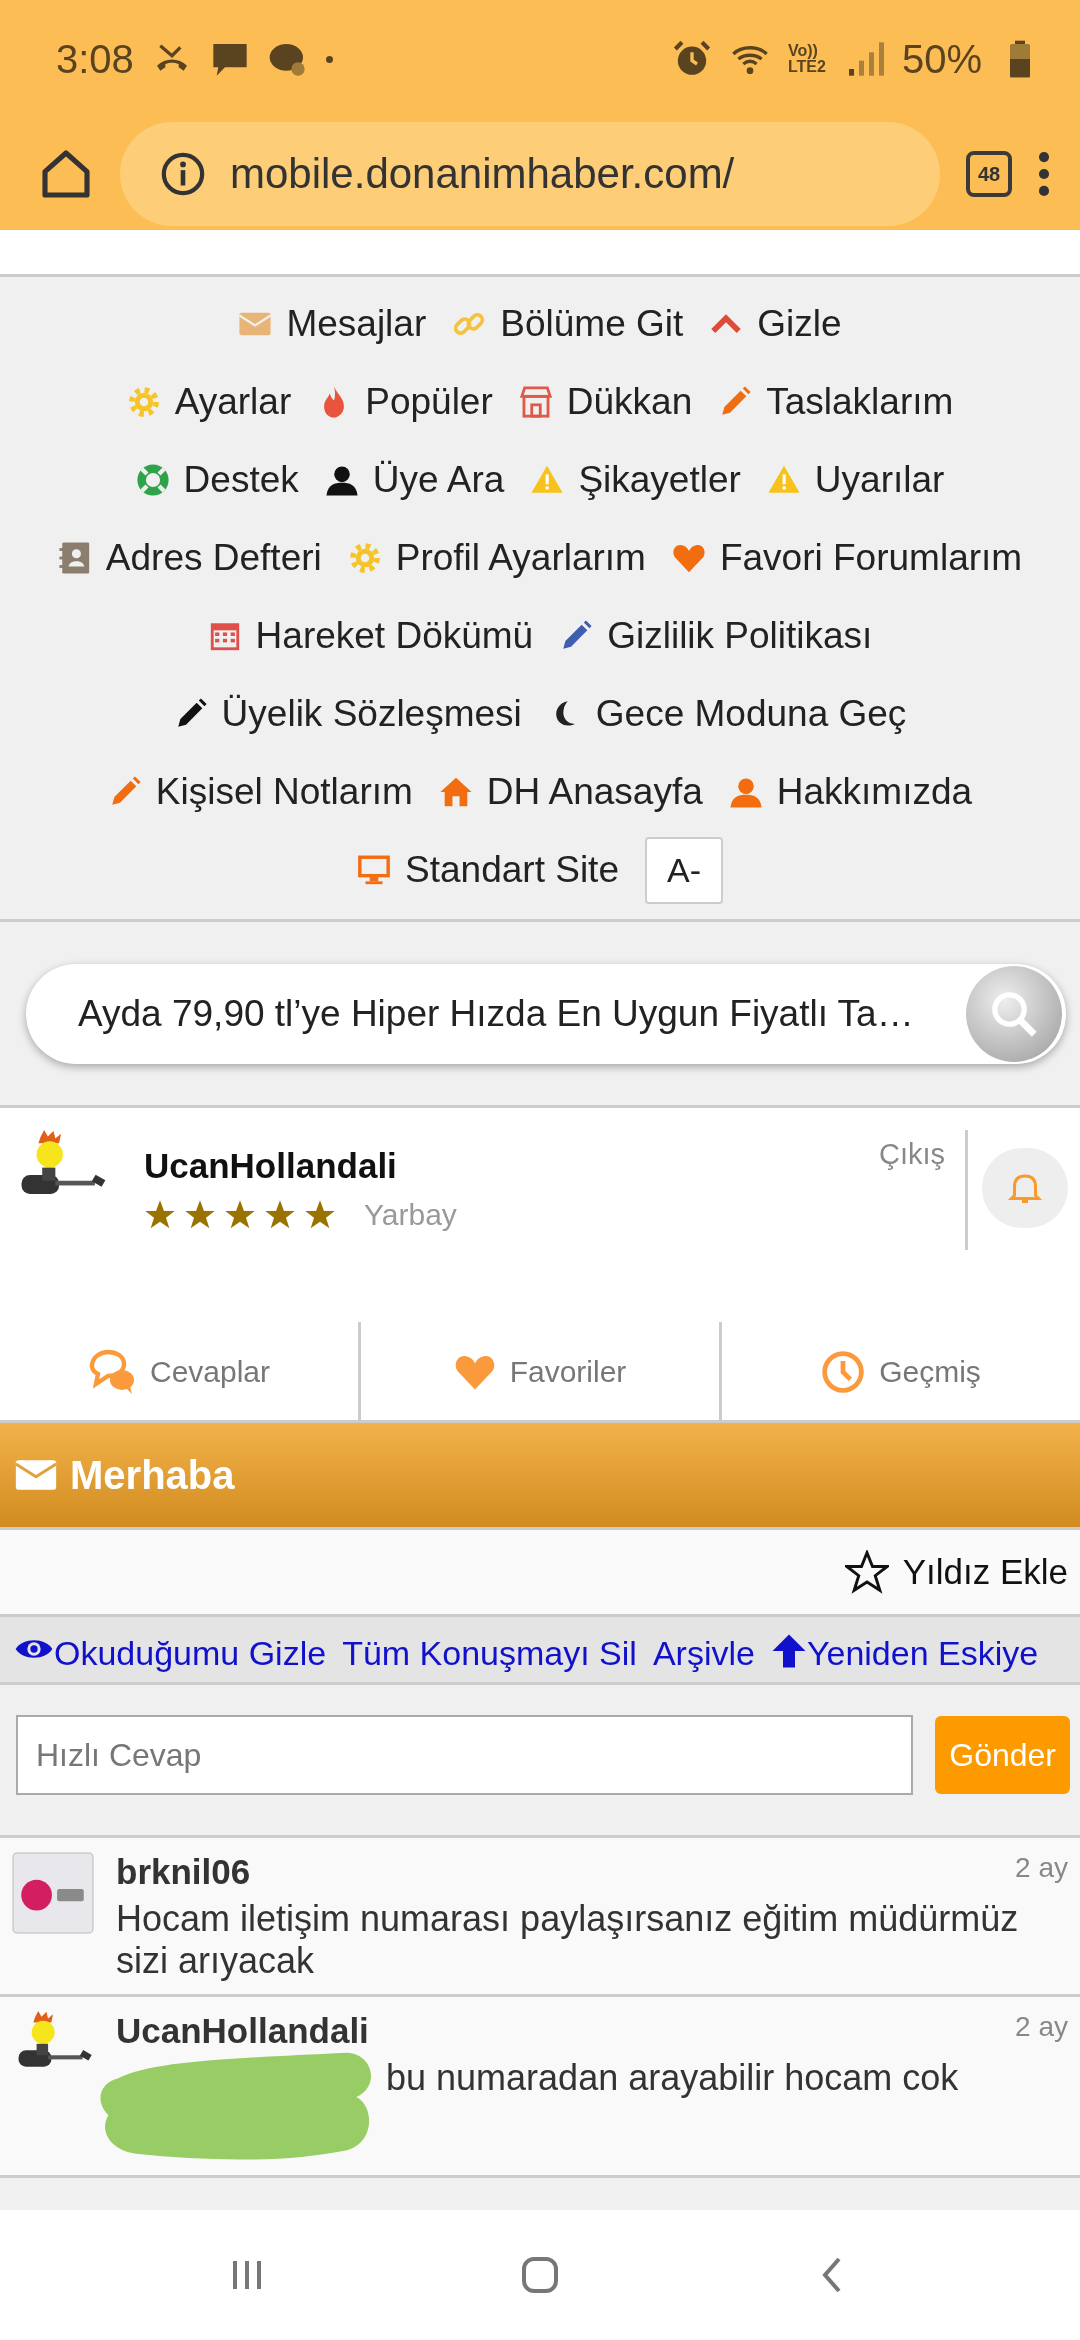 Image resolution: width=1080 pixels, height=2340 pixels. Describe the element at coordinates (405, 402) in the screenshot. I see `menu-link: Popüler` at that location.